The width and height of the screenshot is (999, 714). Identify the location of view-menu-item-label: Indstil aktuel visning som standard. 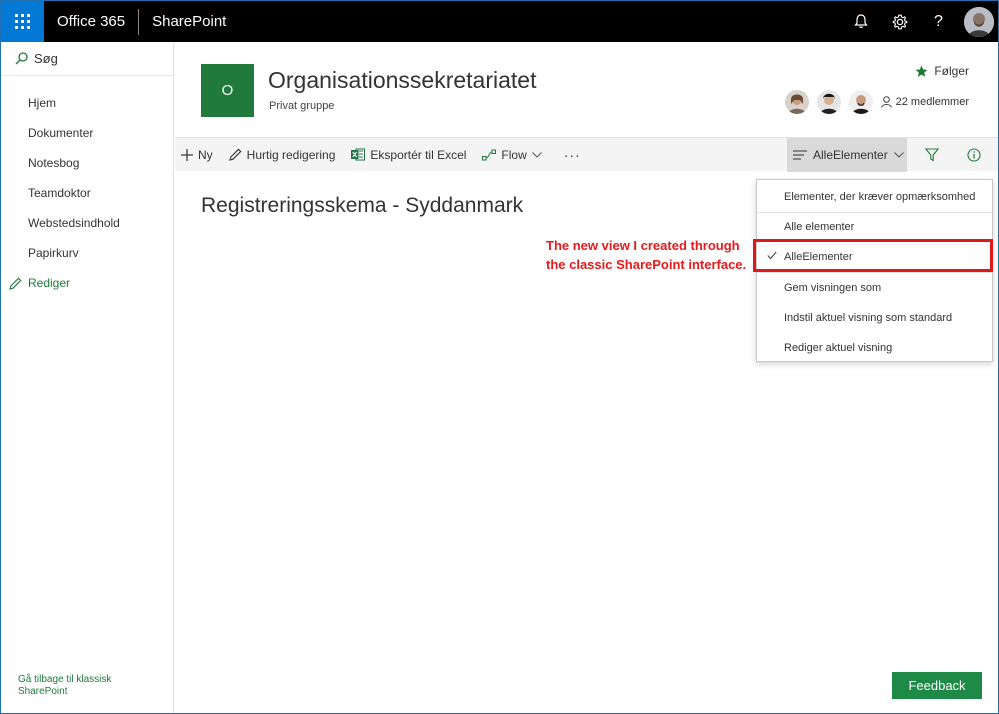
(868, 318).